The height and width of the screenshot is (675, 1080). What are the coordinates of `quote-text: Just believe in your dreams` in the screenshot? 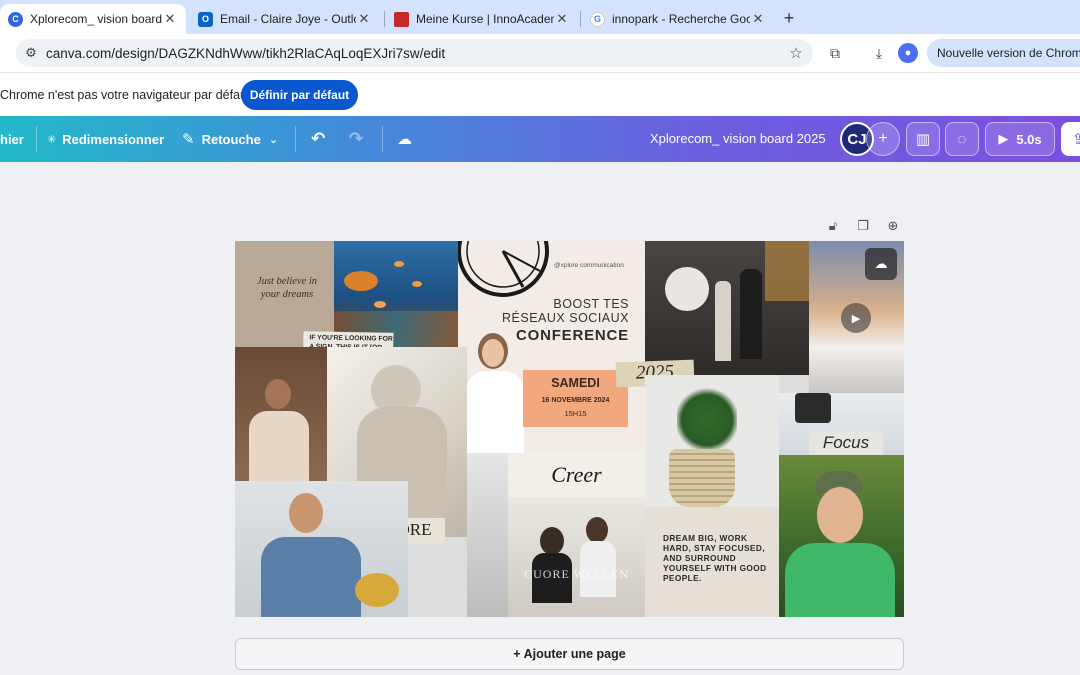 It's located at (287, 288).